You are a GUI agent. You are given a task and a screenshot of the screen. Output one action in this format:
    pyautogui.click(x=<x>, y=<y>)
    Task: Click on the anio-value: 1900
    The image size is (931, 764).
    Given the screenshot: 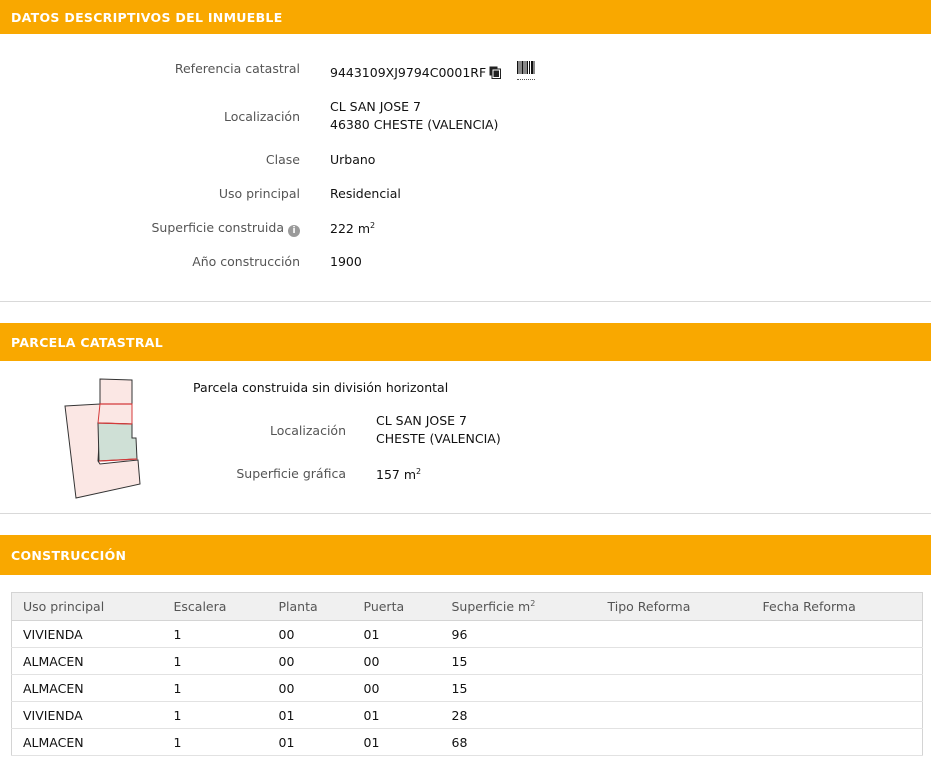 What is the action you would take?
    pyautogui.click(x=346, y=261)
    